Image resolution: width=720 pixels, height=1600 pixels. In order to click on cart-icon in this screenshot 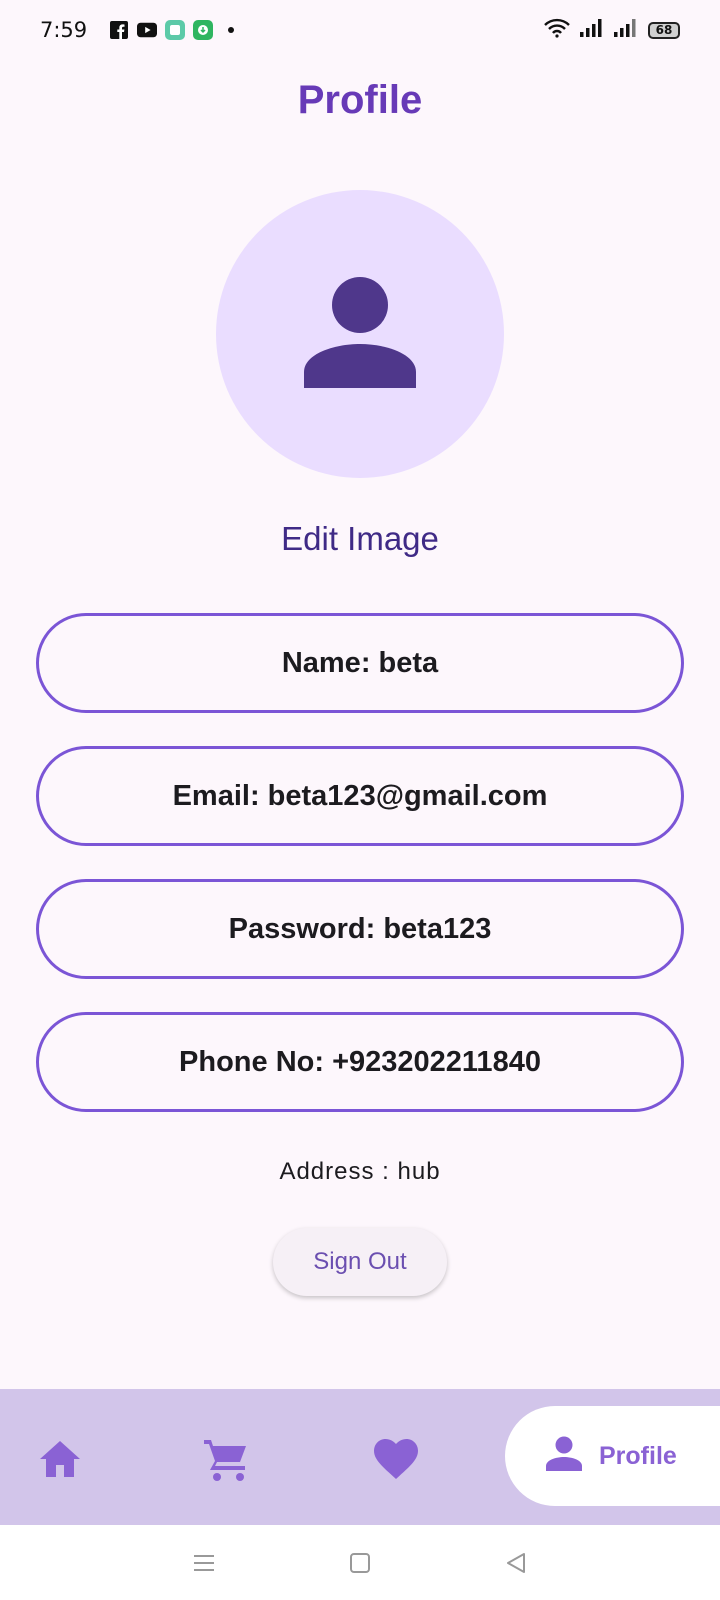, I will do `click(226, 1461)`.